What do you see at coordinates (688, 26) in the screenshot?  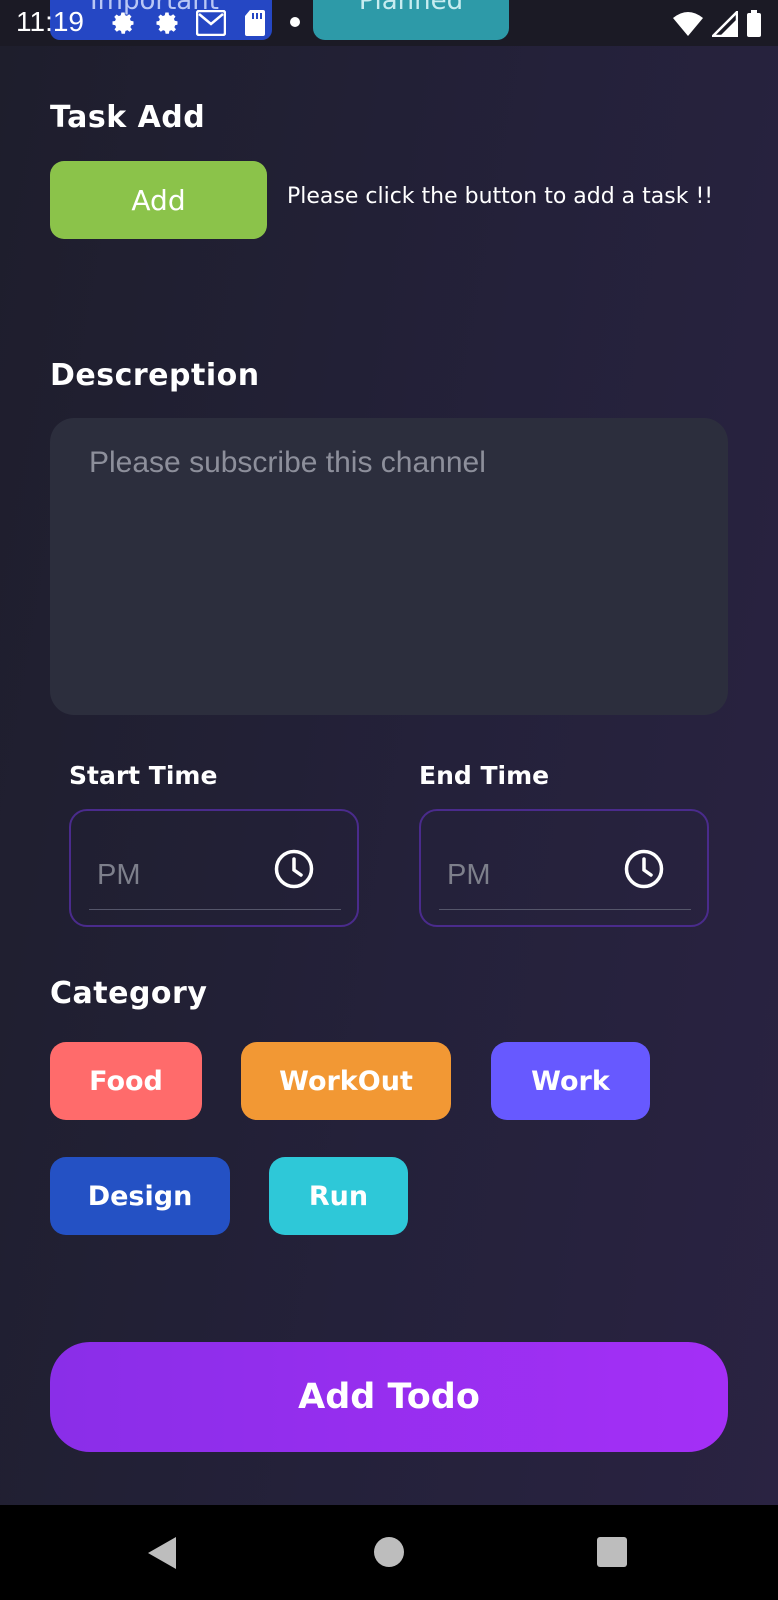 I see `wifi-icon` at bounding box center [688, 26].